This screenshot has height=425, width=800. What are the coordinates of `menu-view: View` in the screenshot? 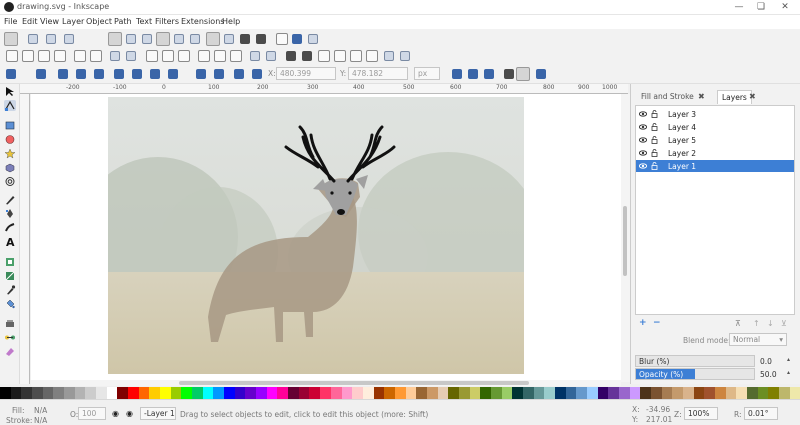 It's located at (49, 21).